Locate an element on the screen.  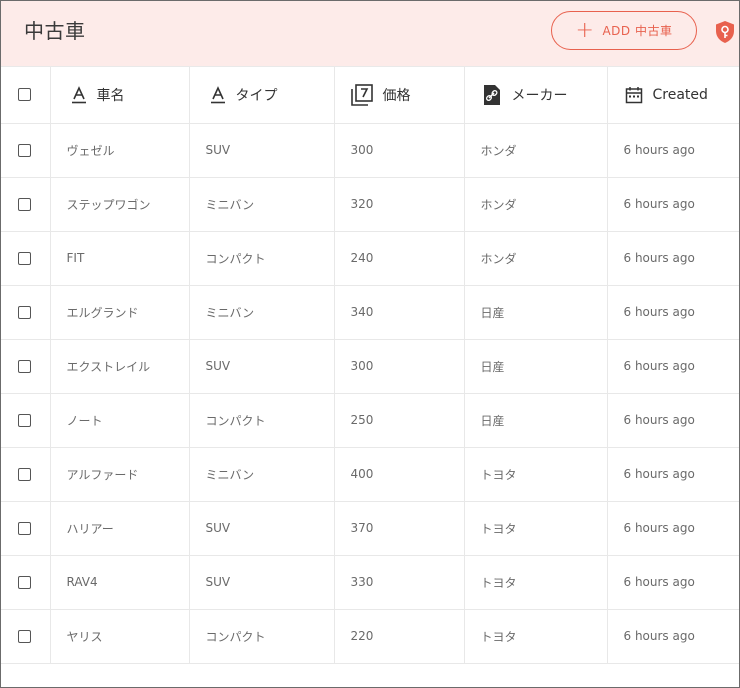
select-all-checkbox is located at coordinates (24, 95).